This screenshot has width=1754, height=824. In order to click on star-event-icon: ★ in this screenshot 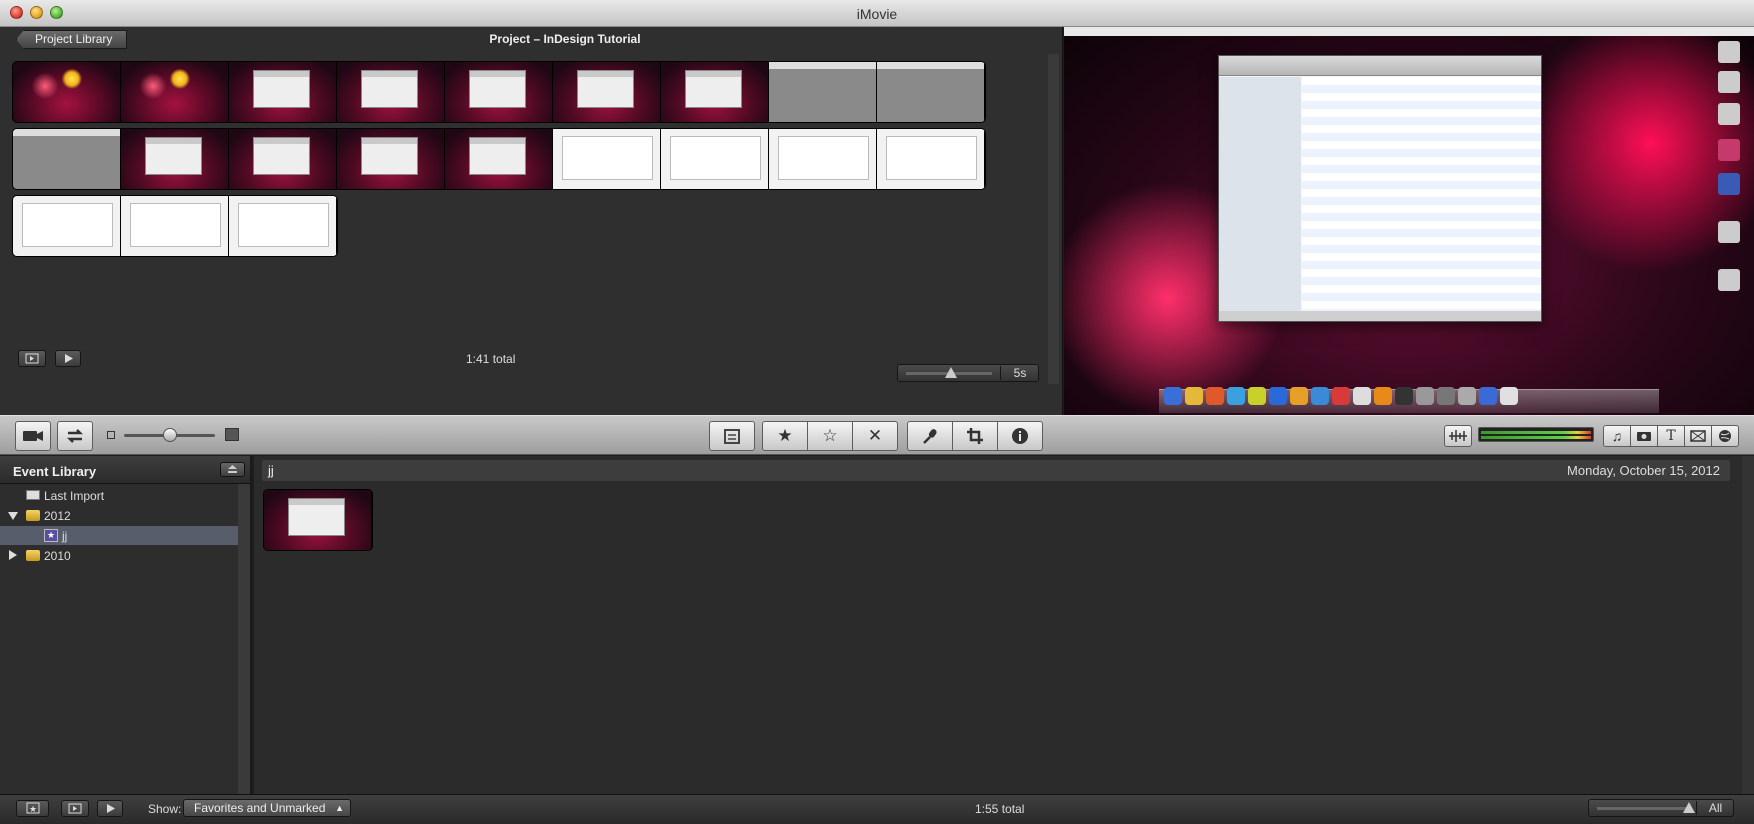, I will do `click(33, 808)`.